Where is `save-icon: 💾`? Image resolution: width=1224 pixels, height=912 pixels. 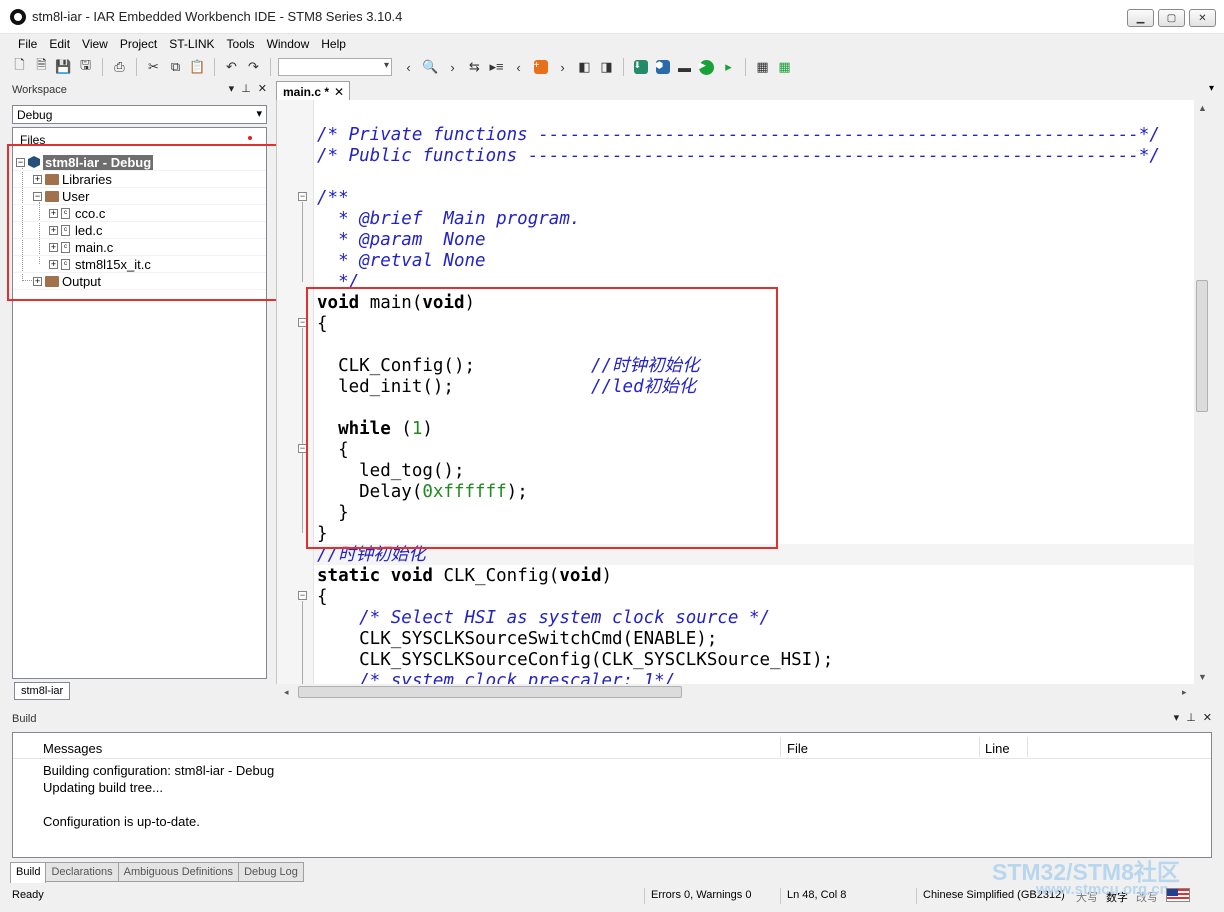 save-icon: 💾 is located at coordinates (63, 67).